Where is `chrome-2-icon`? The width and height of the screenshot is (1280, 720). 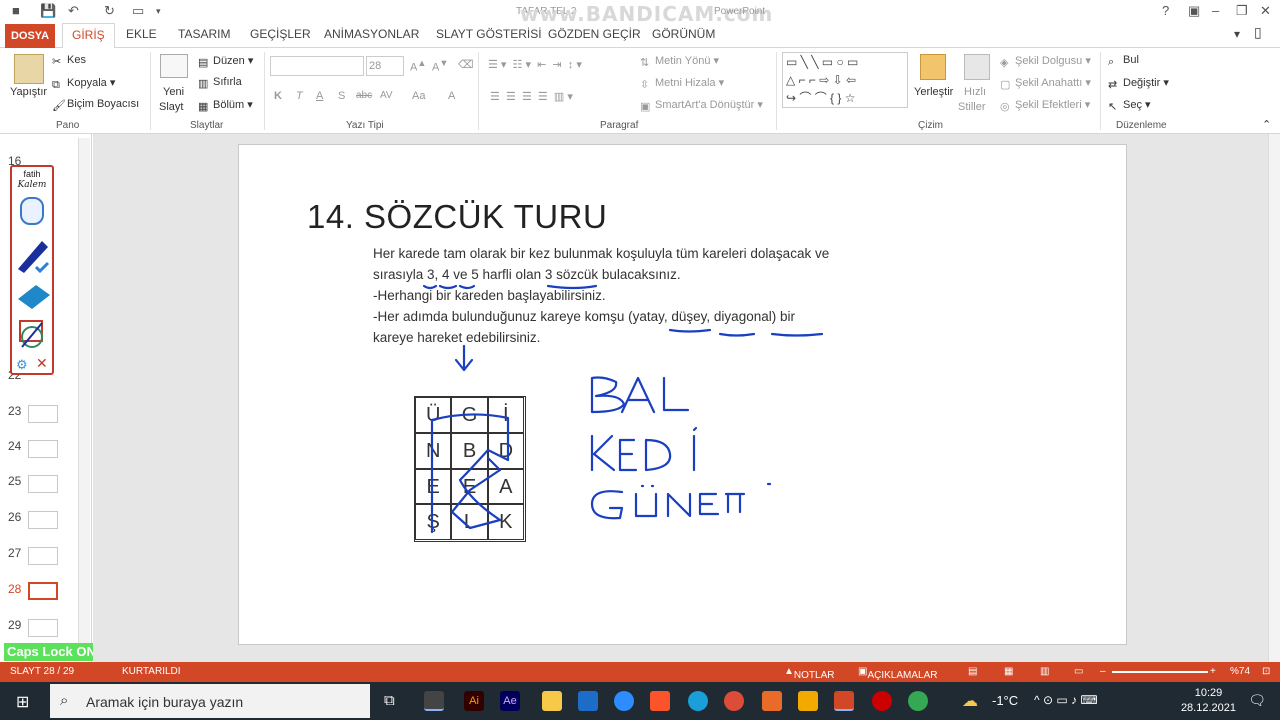 chrome-2-icon is located at coordinates (918, 701).